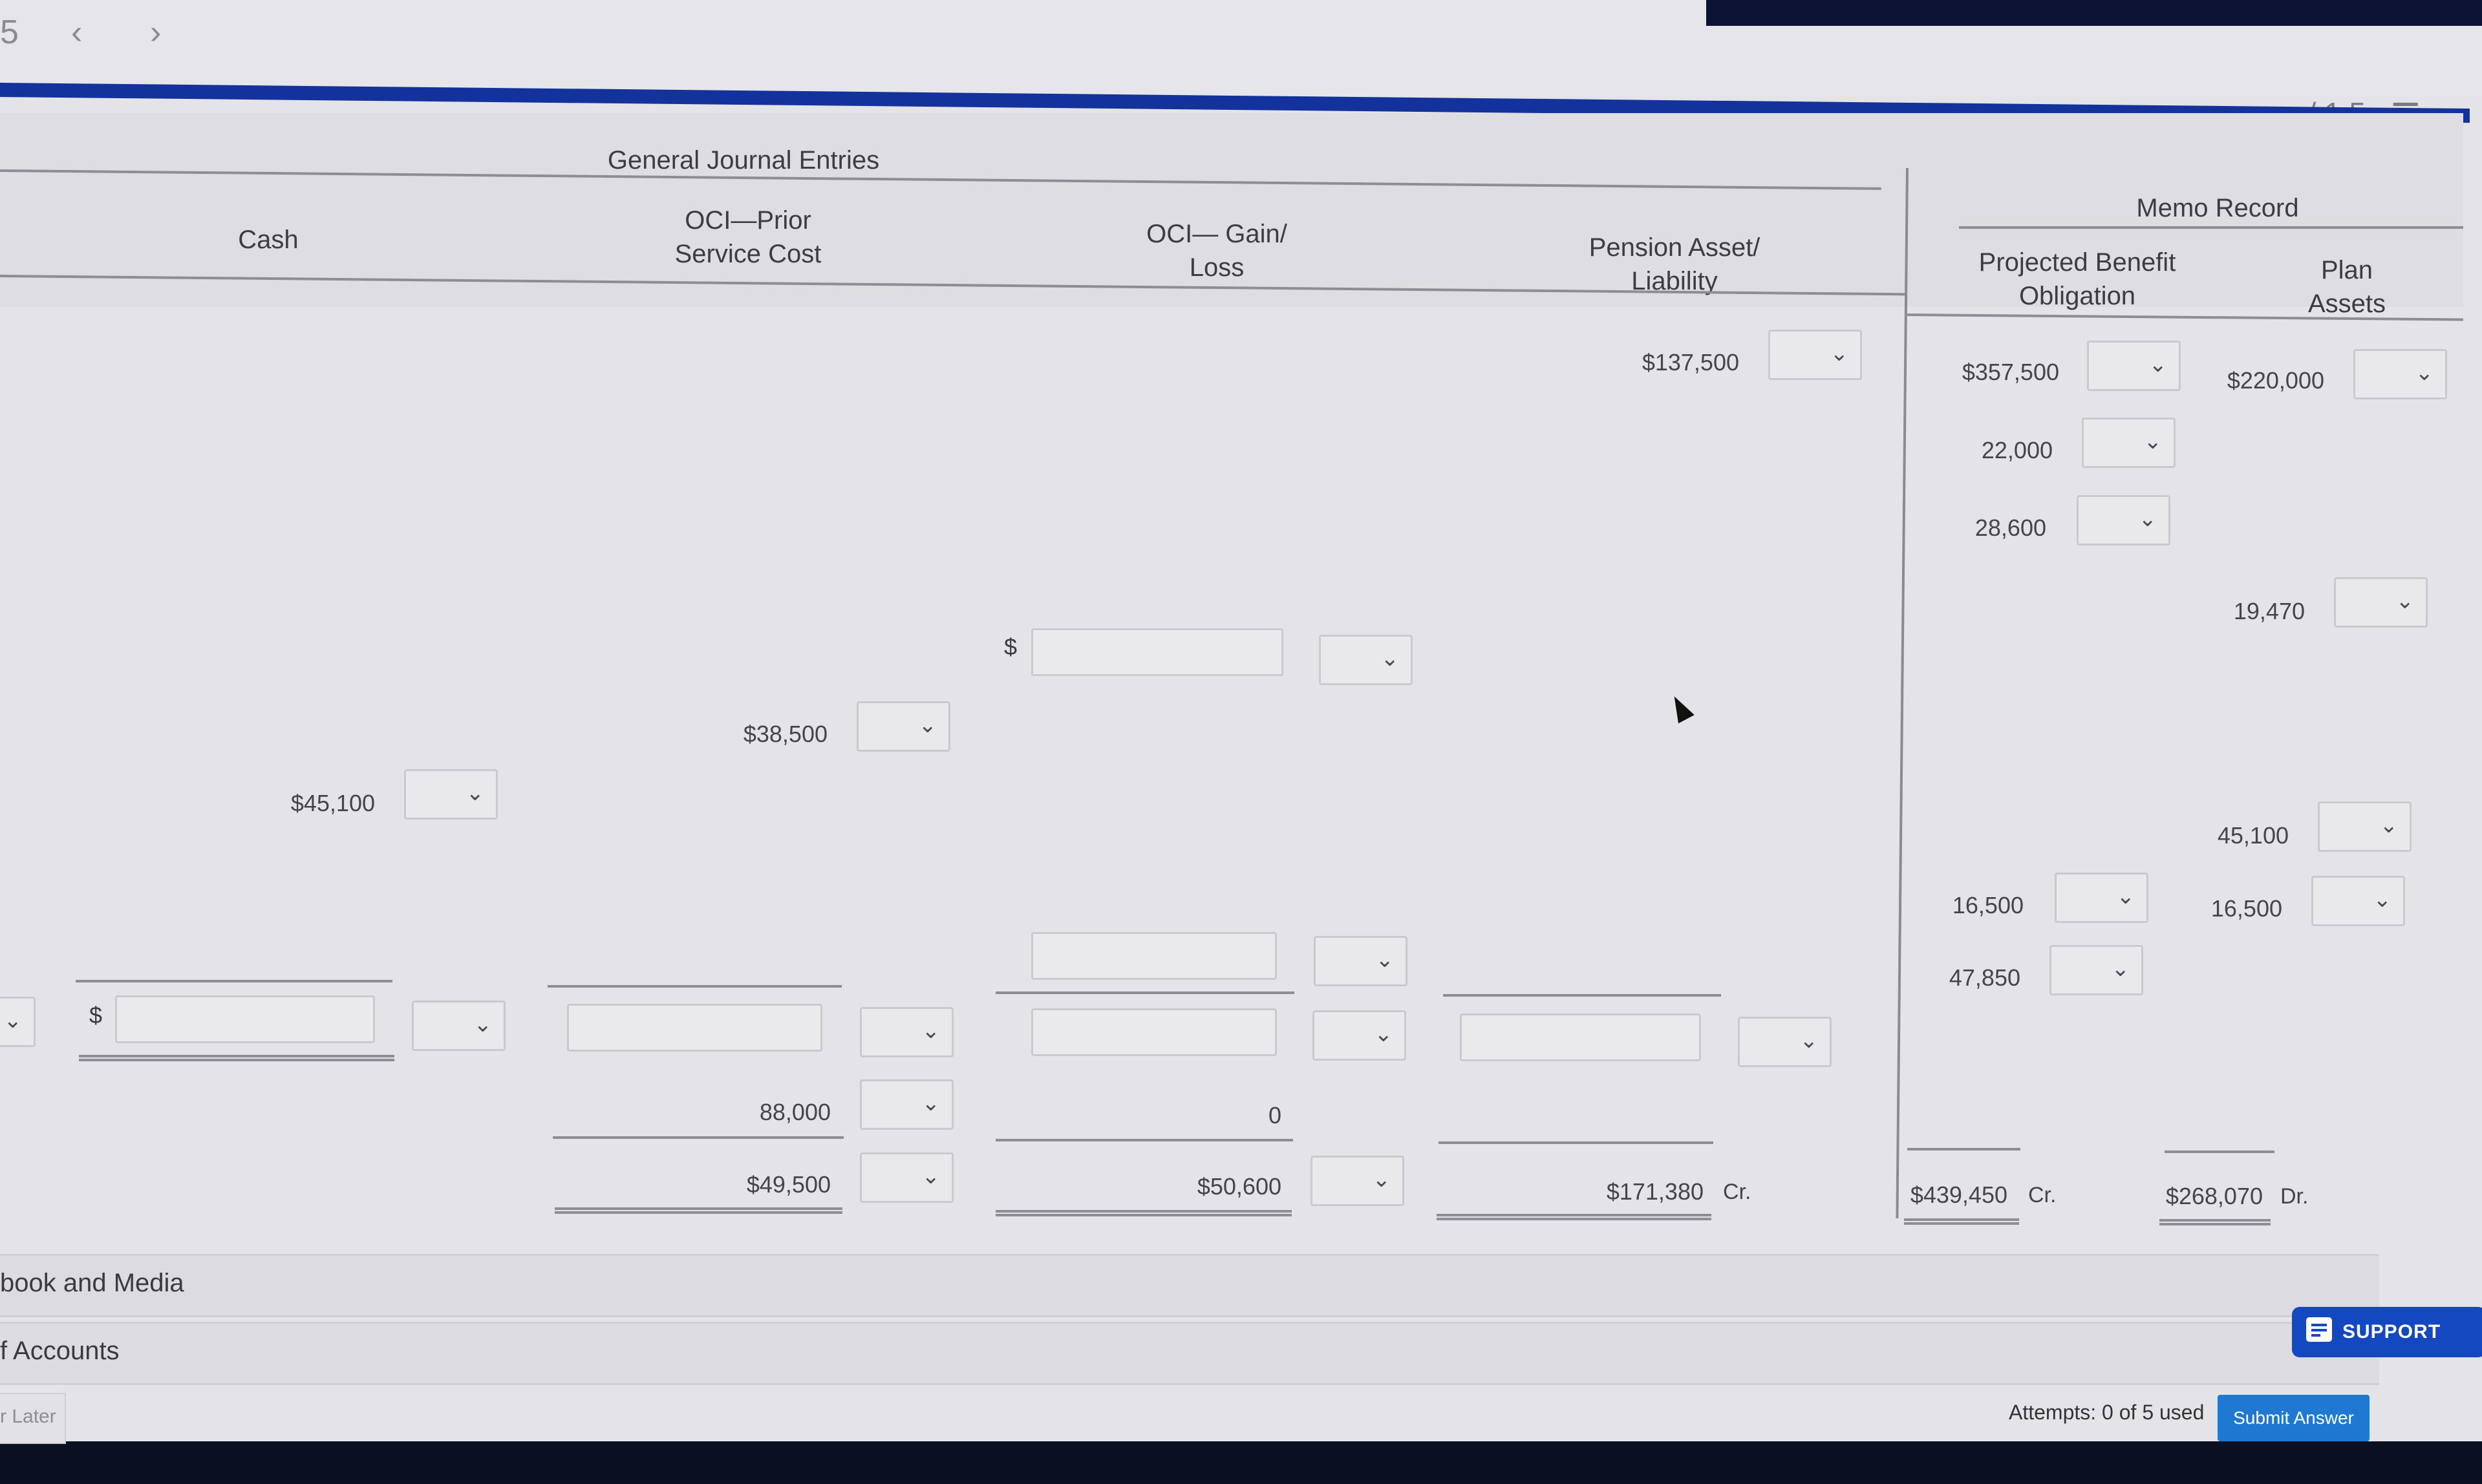  I want to click on oci-prior-end-line, so click(698, 1137).